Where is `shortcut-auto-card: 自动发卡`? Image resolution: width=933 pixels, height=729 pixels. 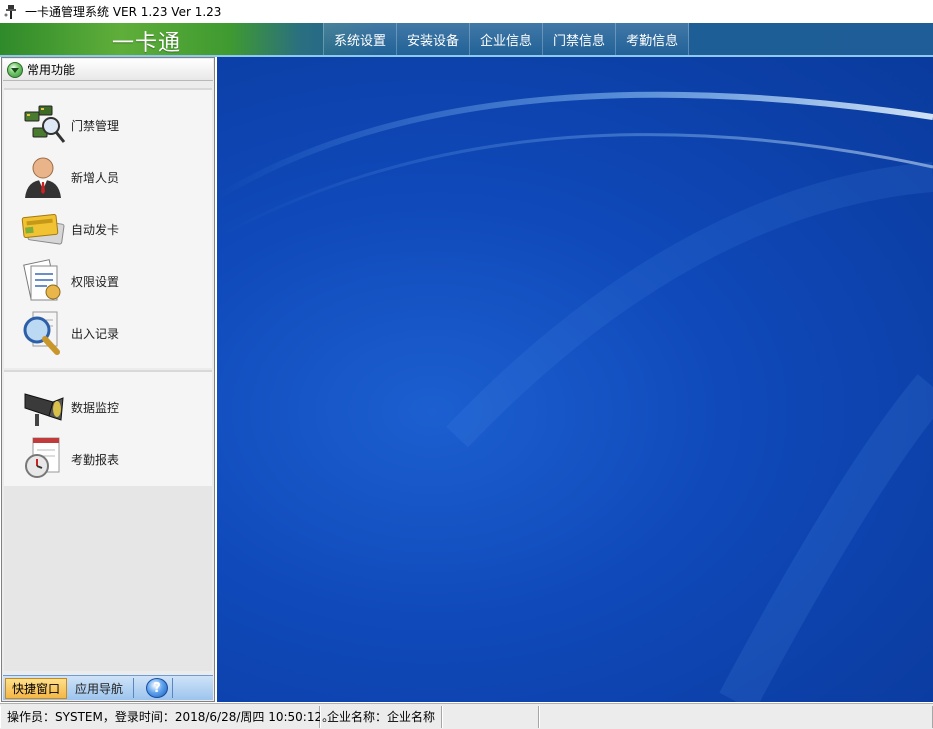 shortcut-auto-card: 自动发卡 is located at coordinates (108, 229).